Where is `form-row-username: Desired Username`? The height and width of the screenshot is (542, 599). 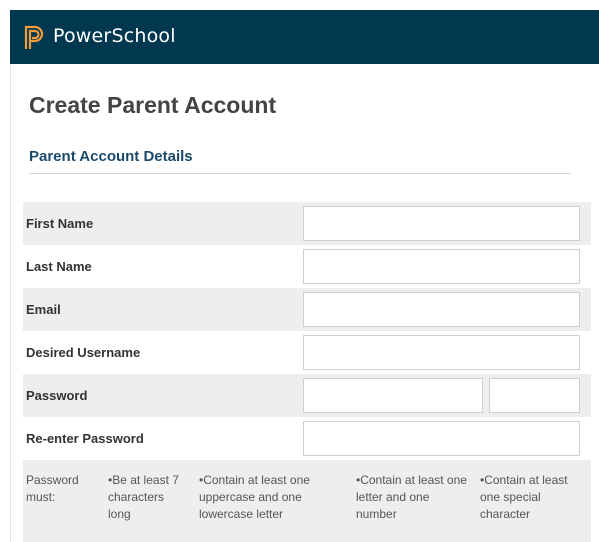 form-row-username: Desired Username is located at coordinates (307, 352).